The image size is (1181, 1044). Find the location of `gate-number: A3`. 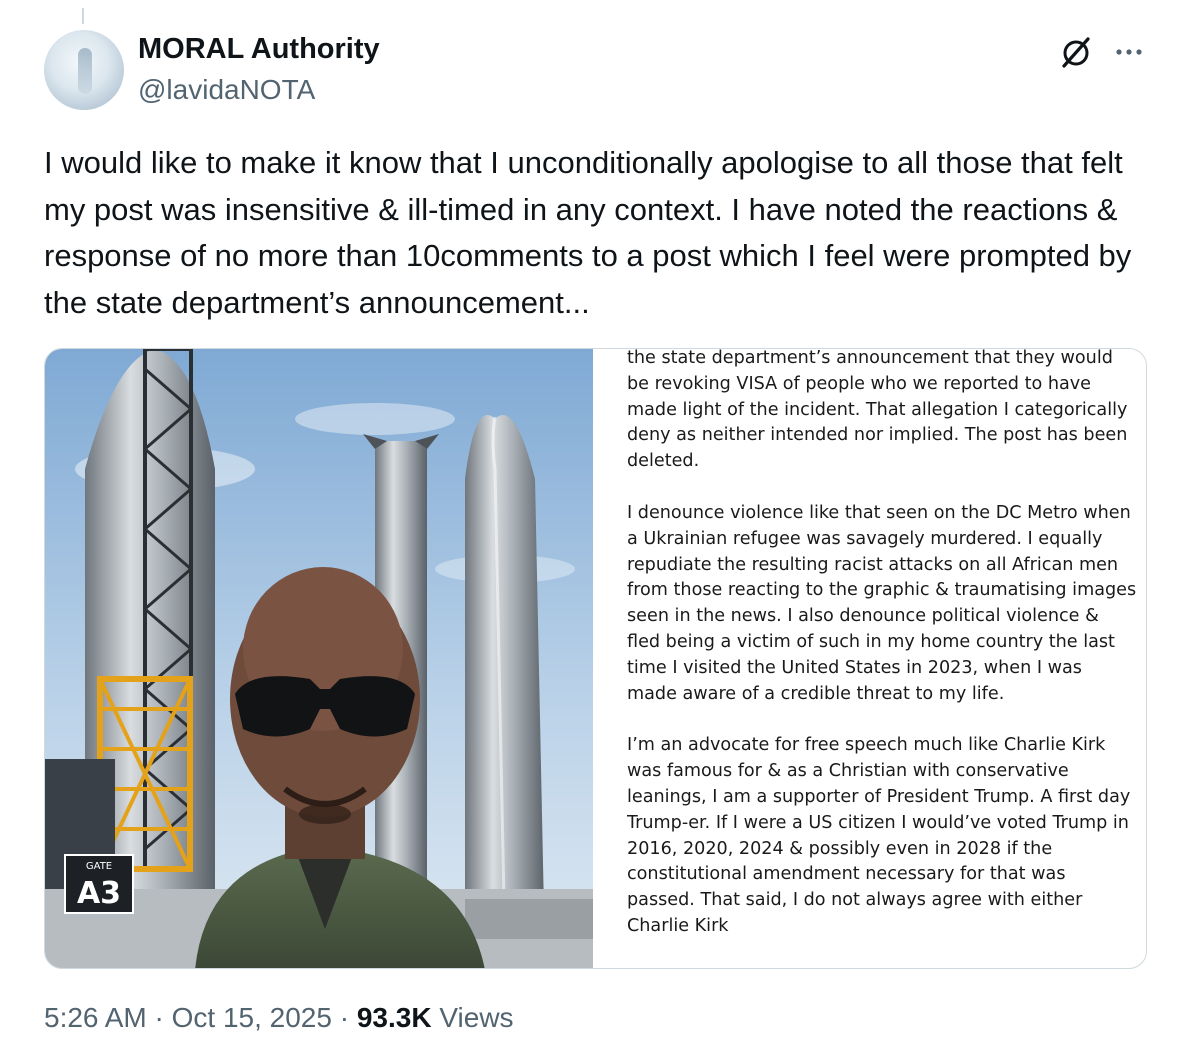

gate-number: A3 is located at coordinates (99, 893).